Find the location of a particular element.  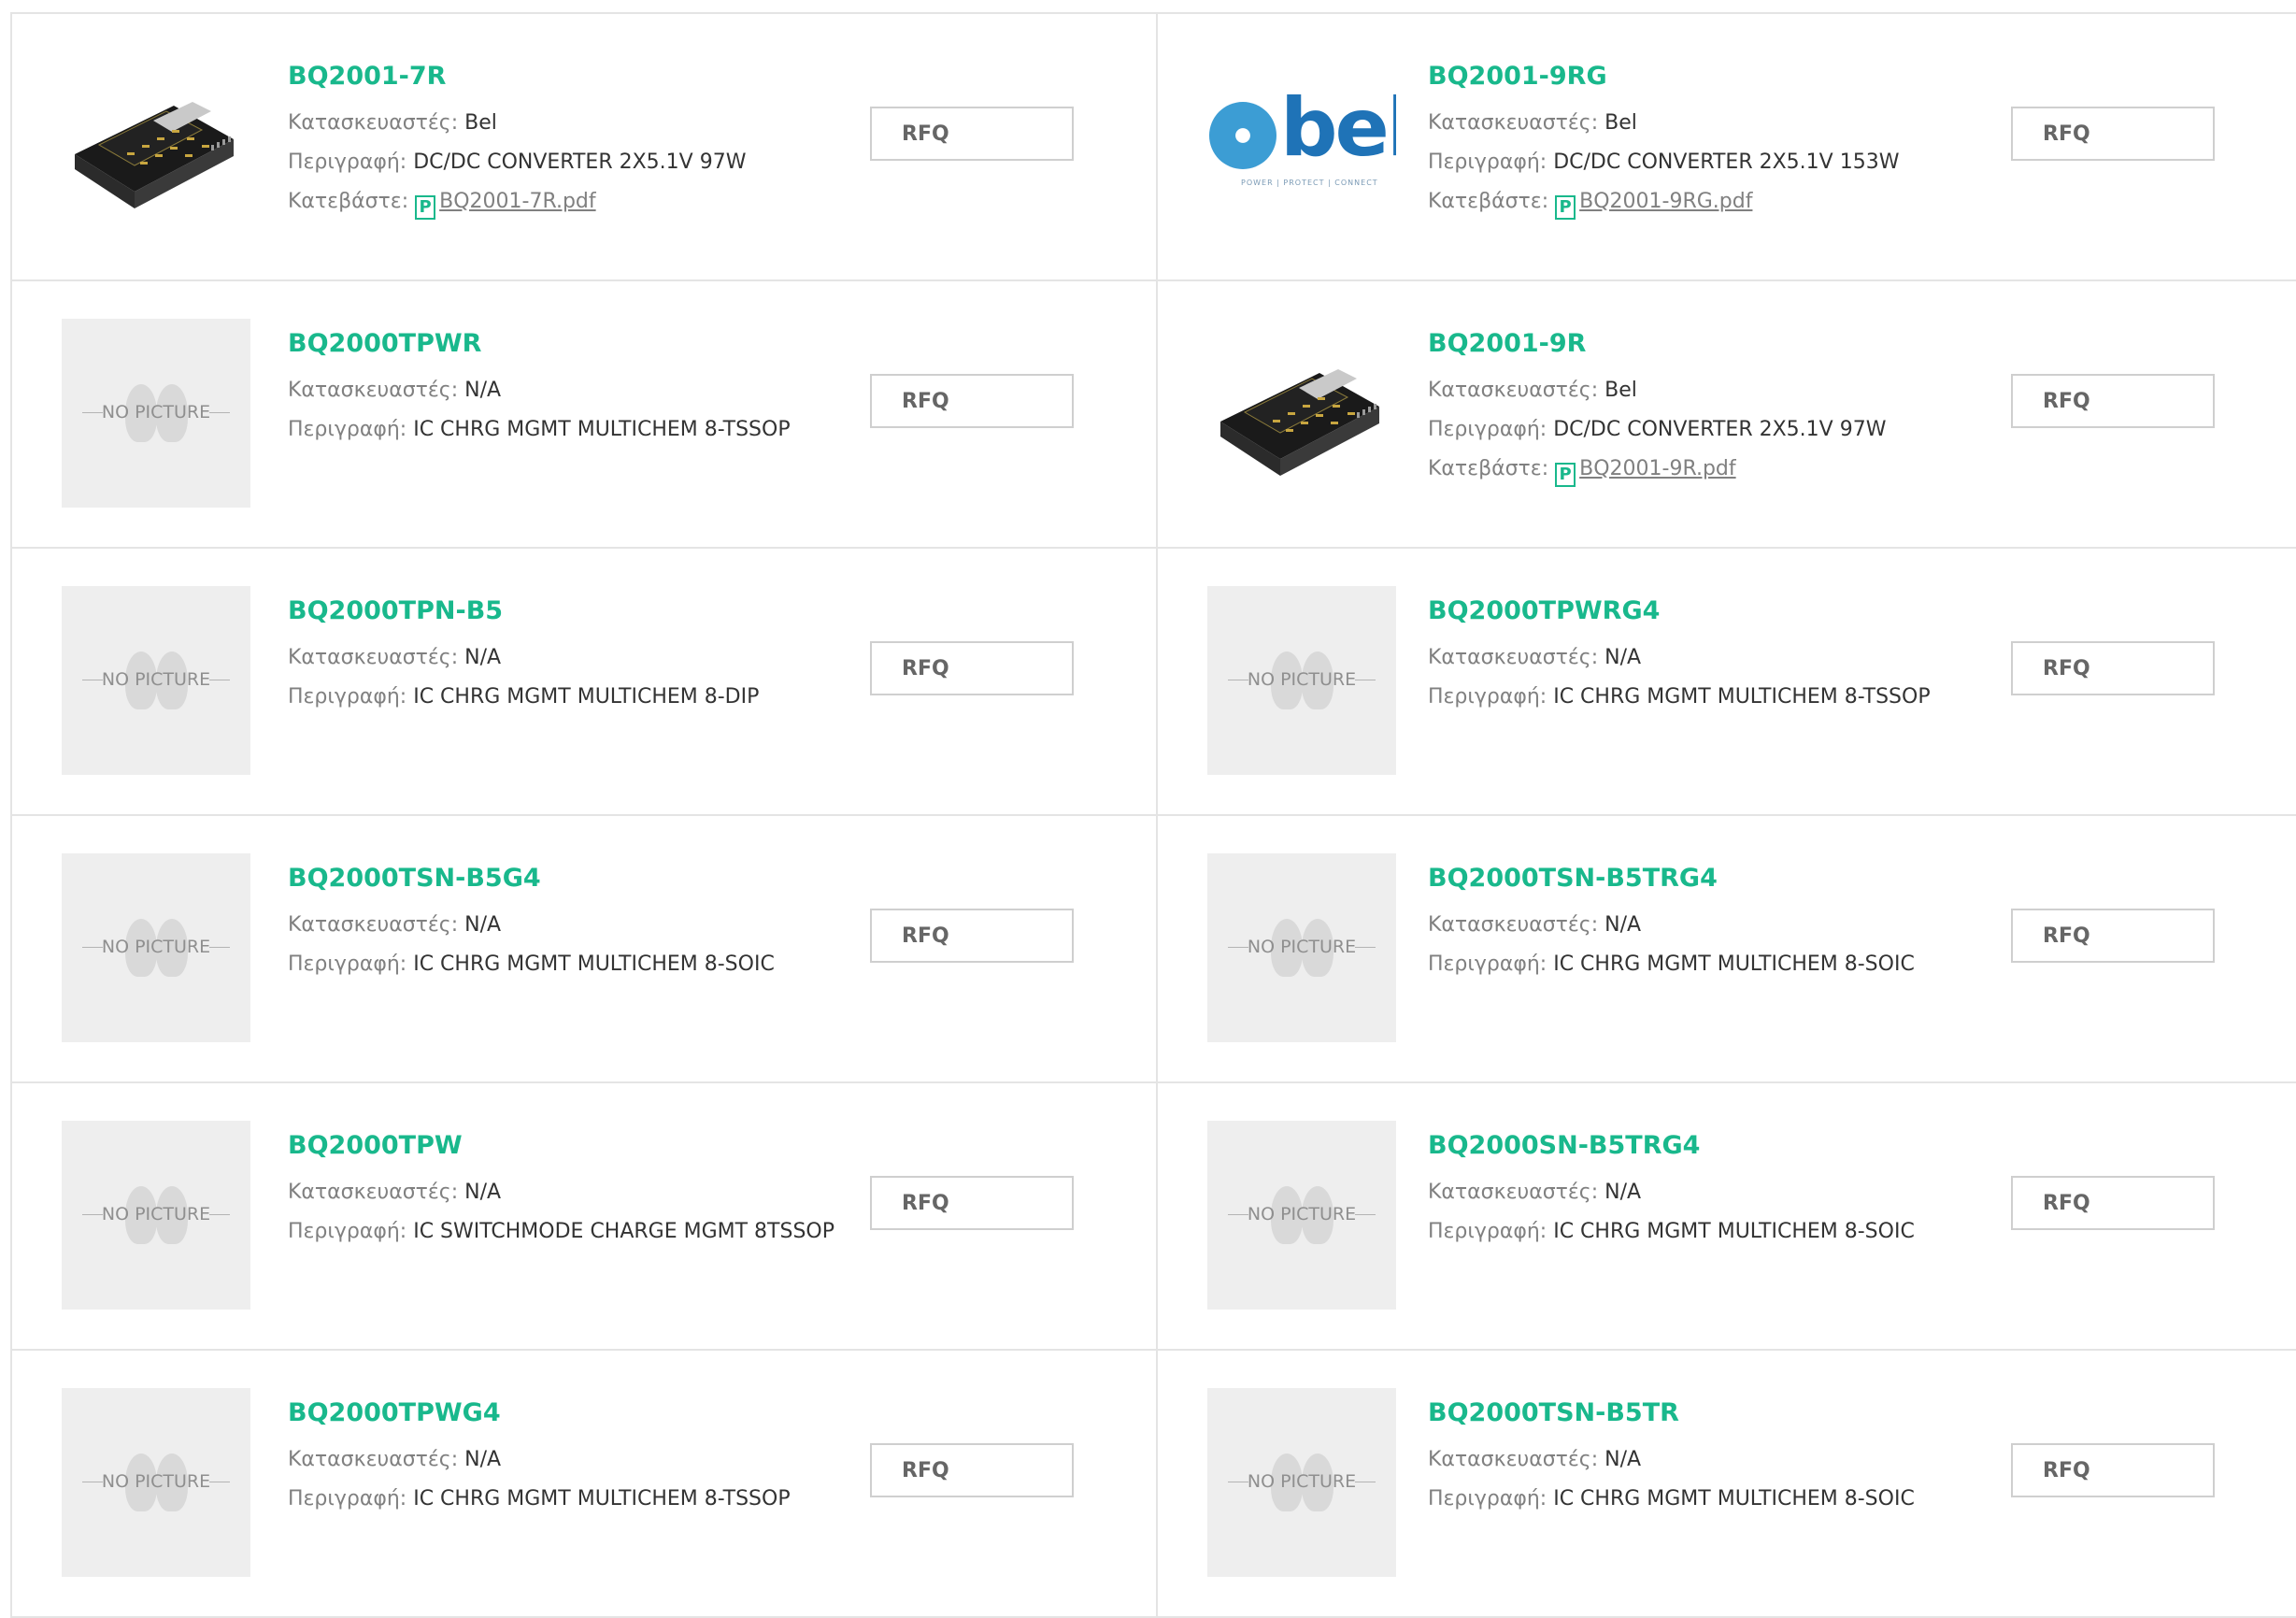

datasheet-link: P BQ2001-9R.pdf is located at coordinates (1645, 472).